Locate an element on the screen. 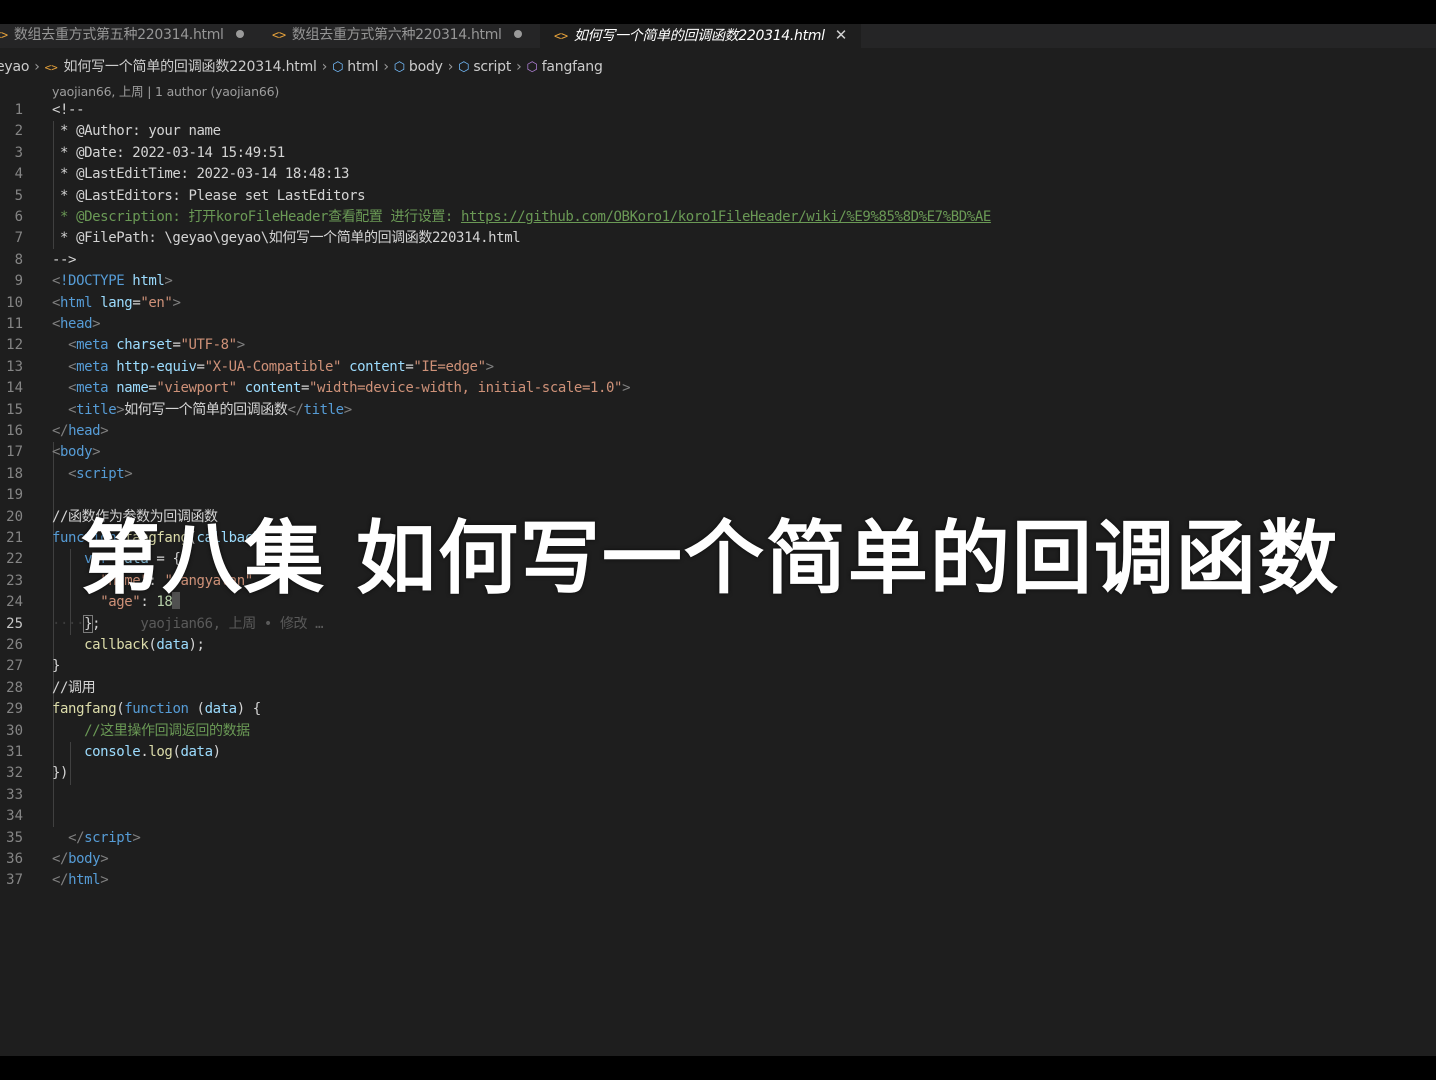 This screenshot has height=1080, width=1436. line-number: 31 is located at coordinates (14, 752).